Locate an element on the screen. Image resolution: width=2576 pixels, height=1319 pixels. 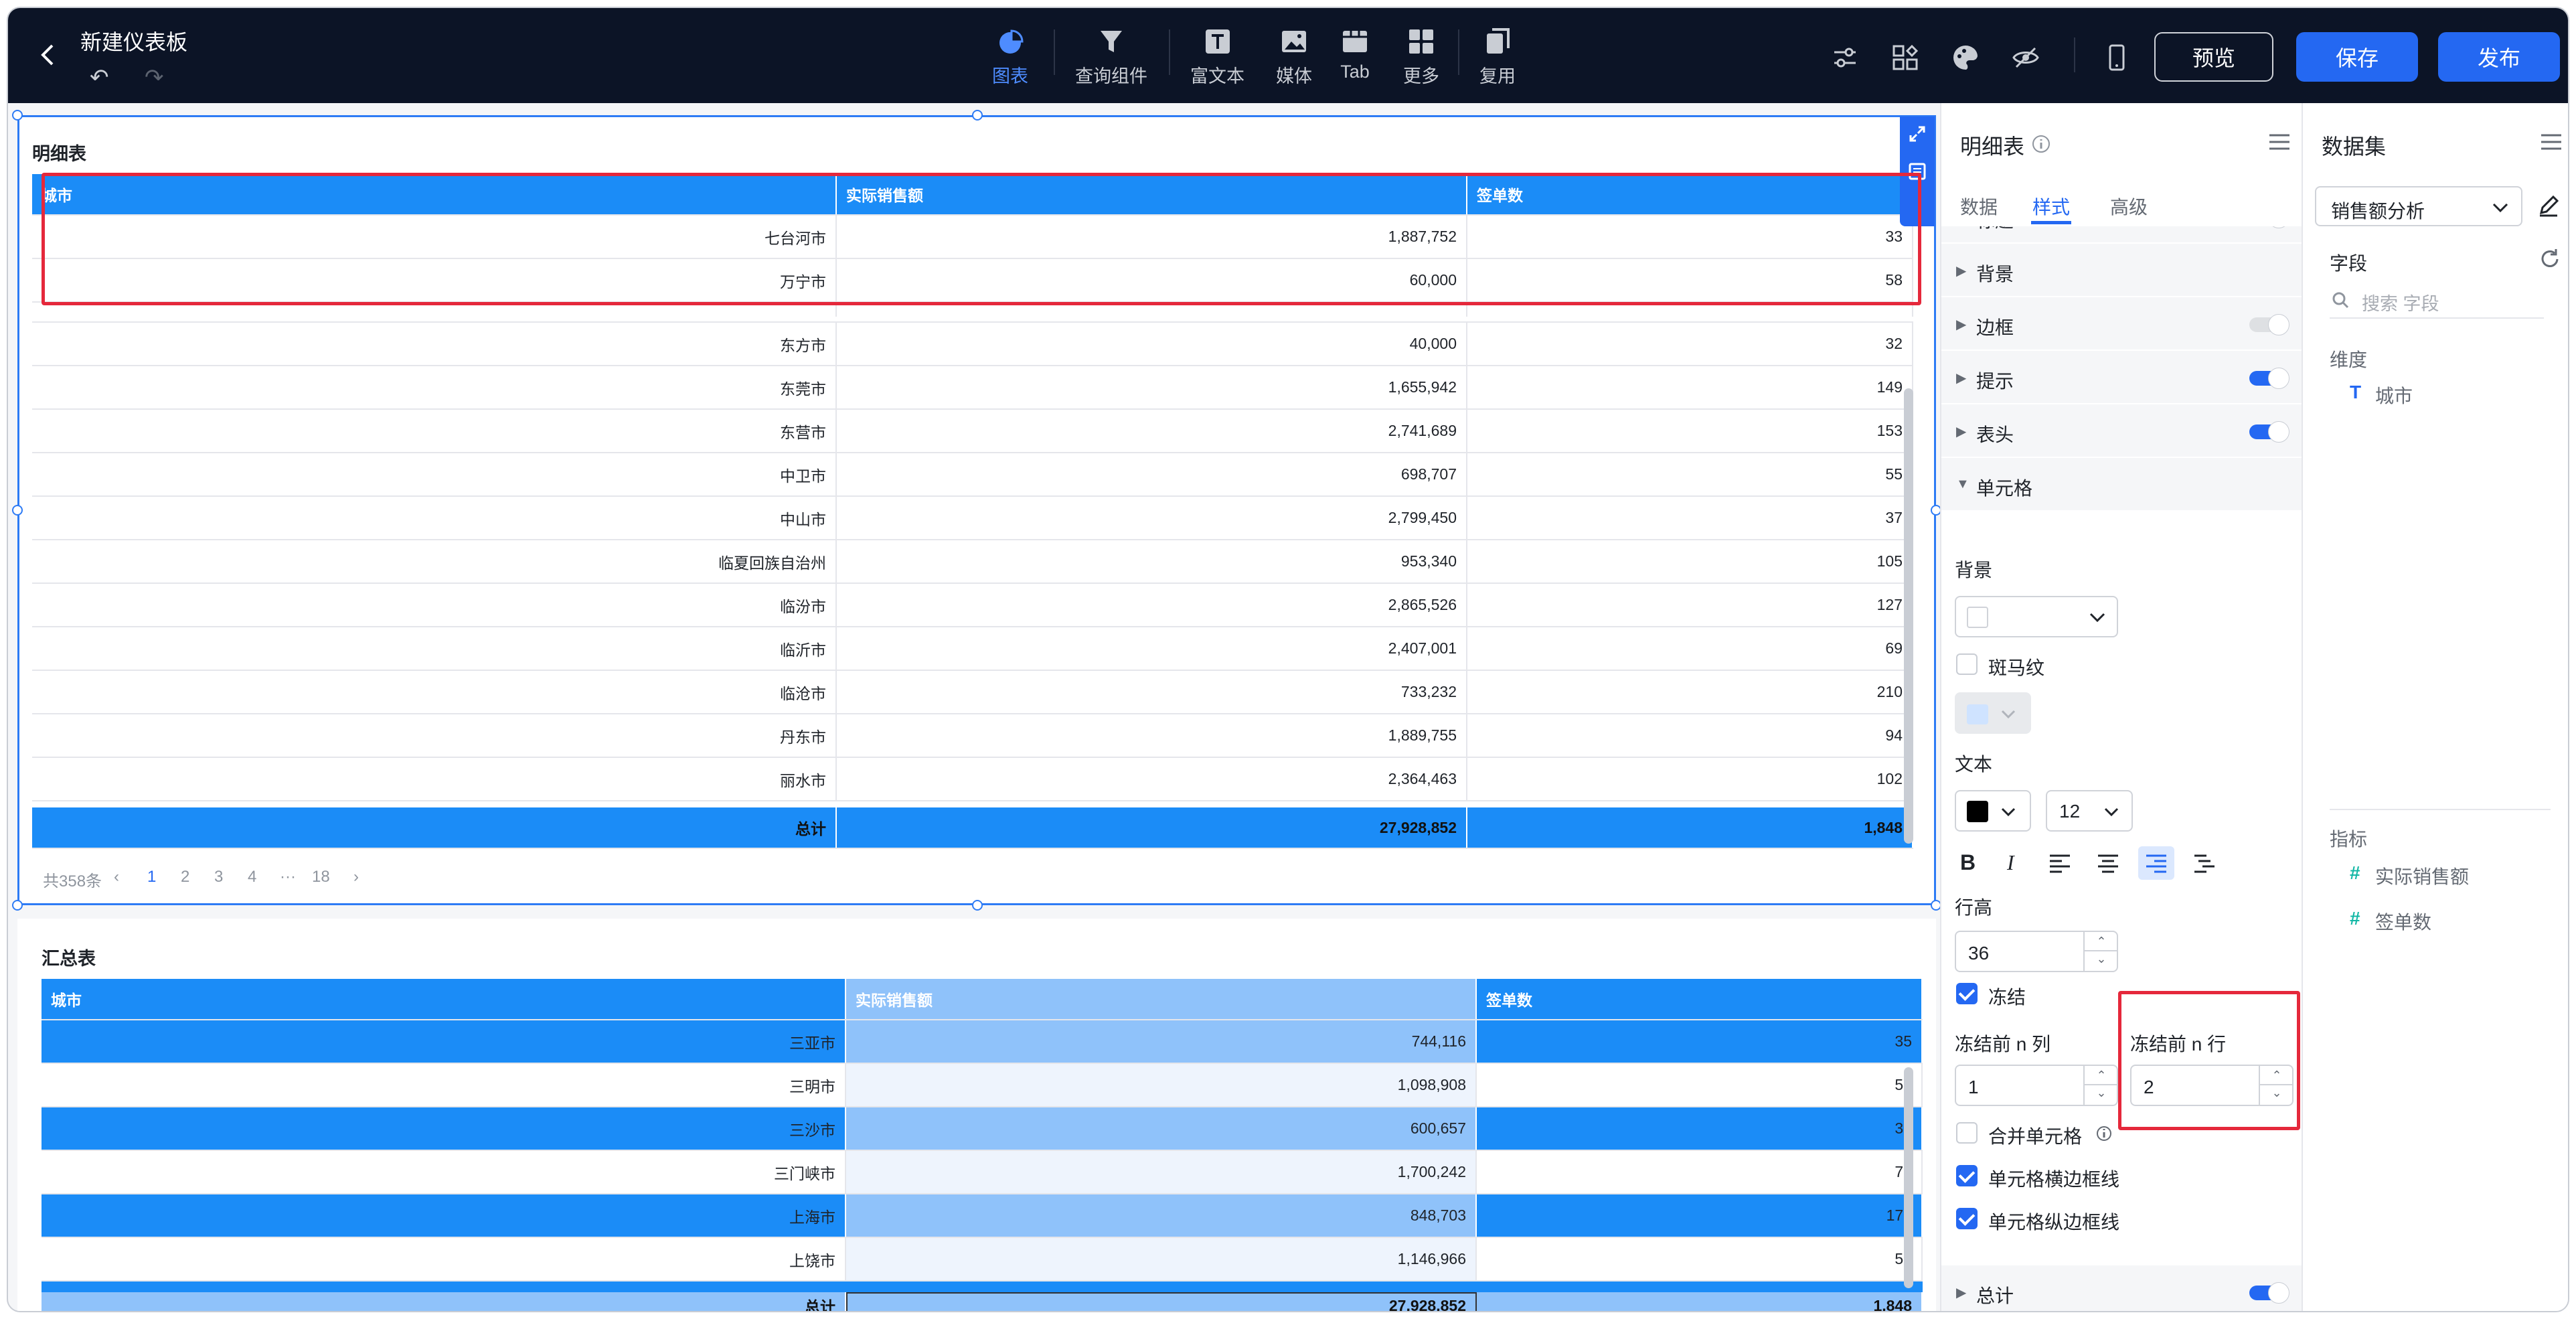
freeze-cols-stepper: 1 ⌃ ⌄ is located at coordinates (2037, 1085).